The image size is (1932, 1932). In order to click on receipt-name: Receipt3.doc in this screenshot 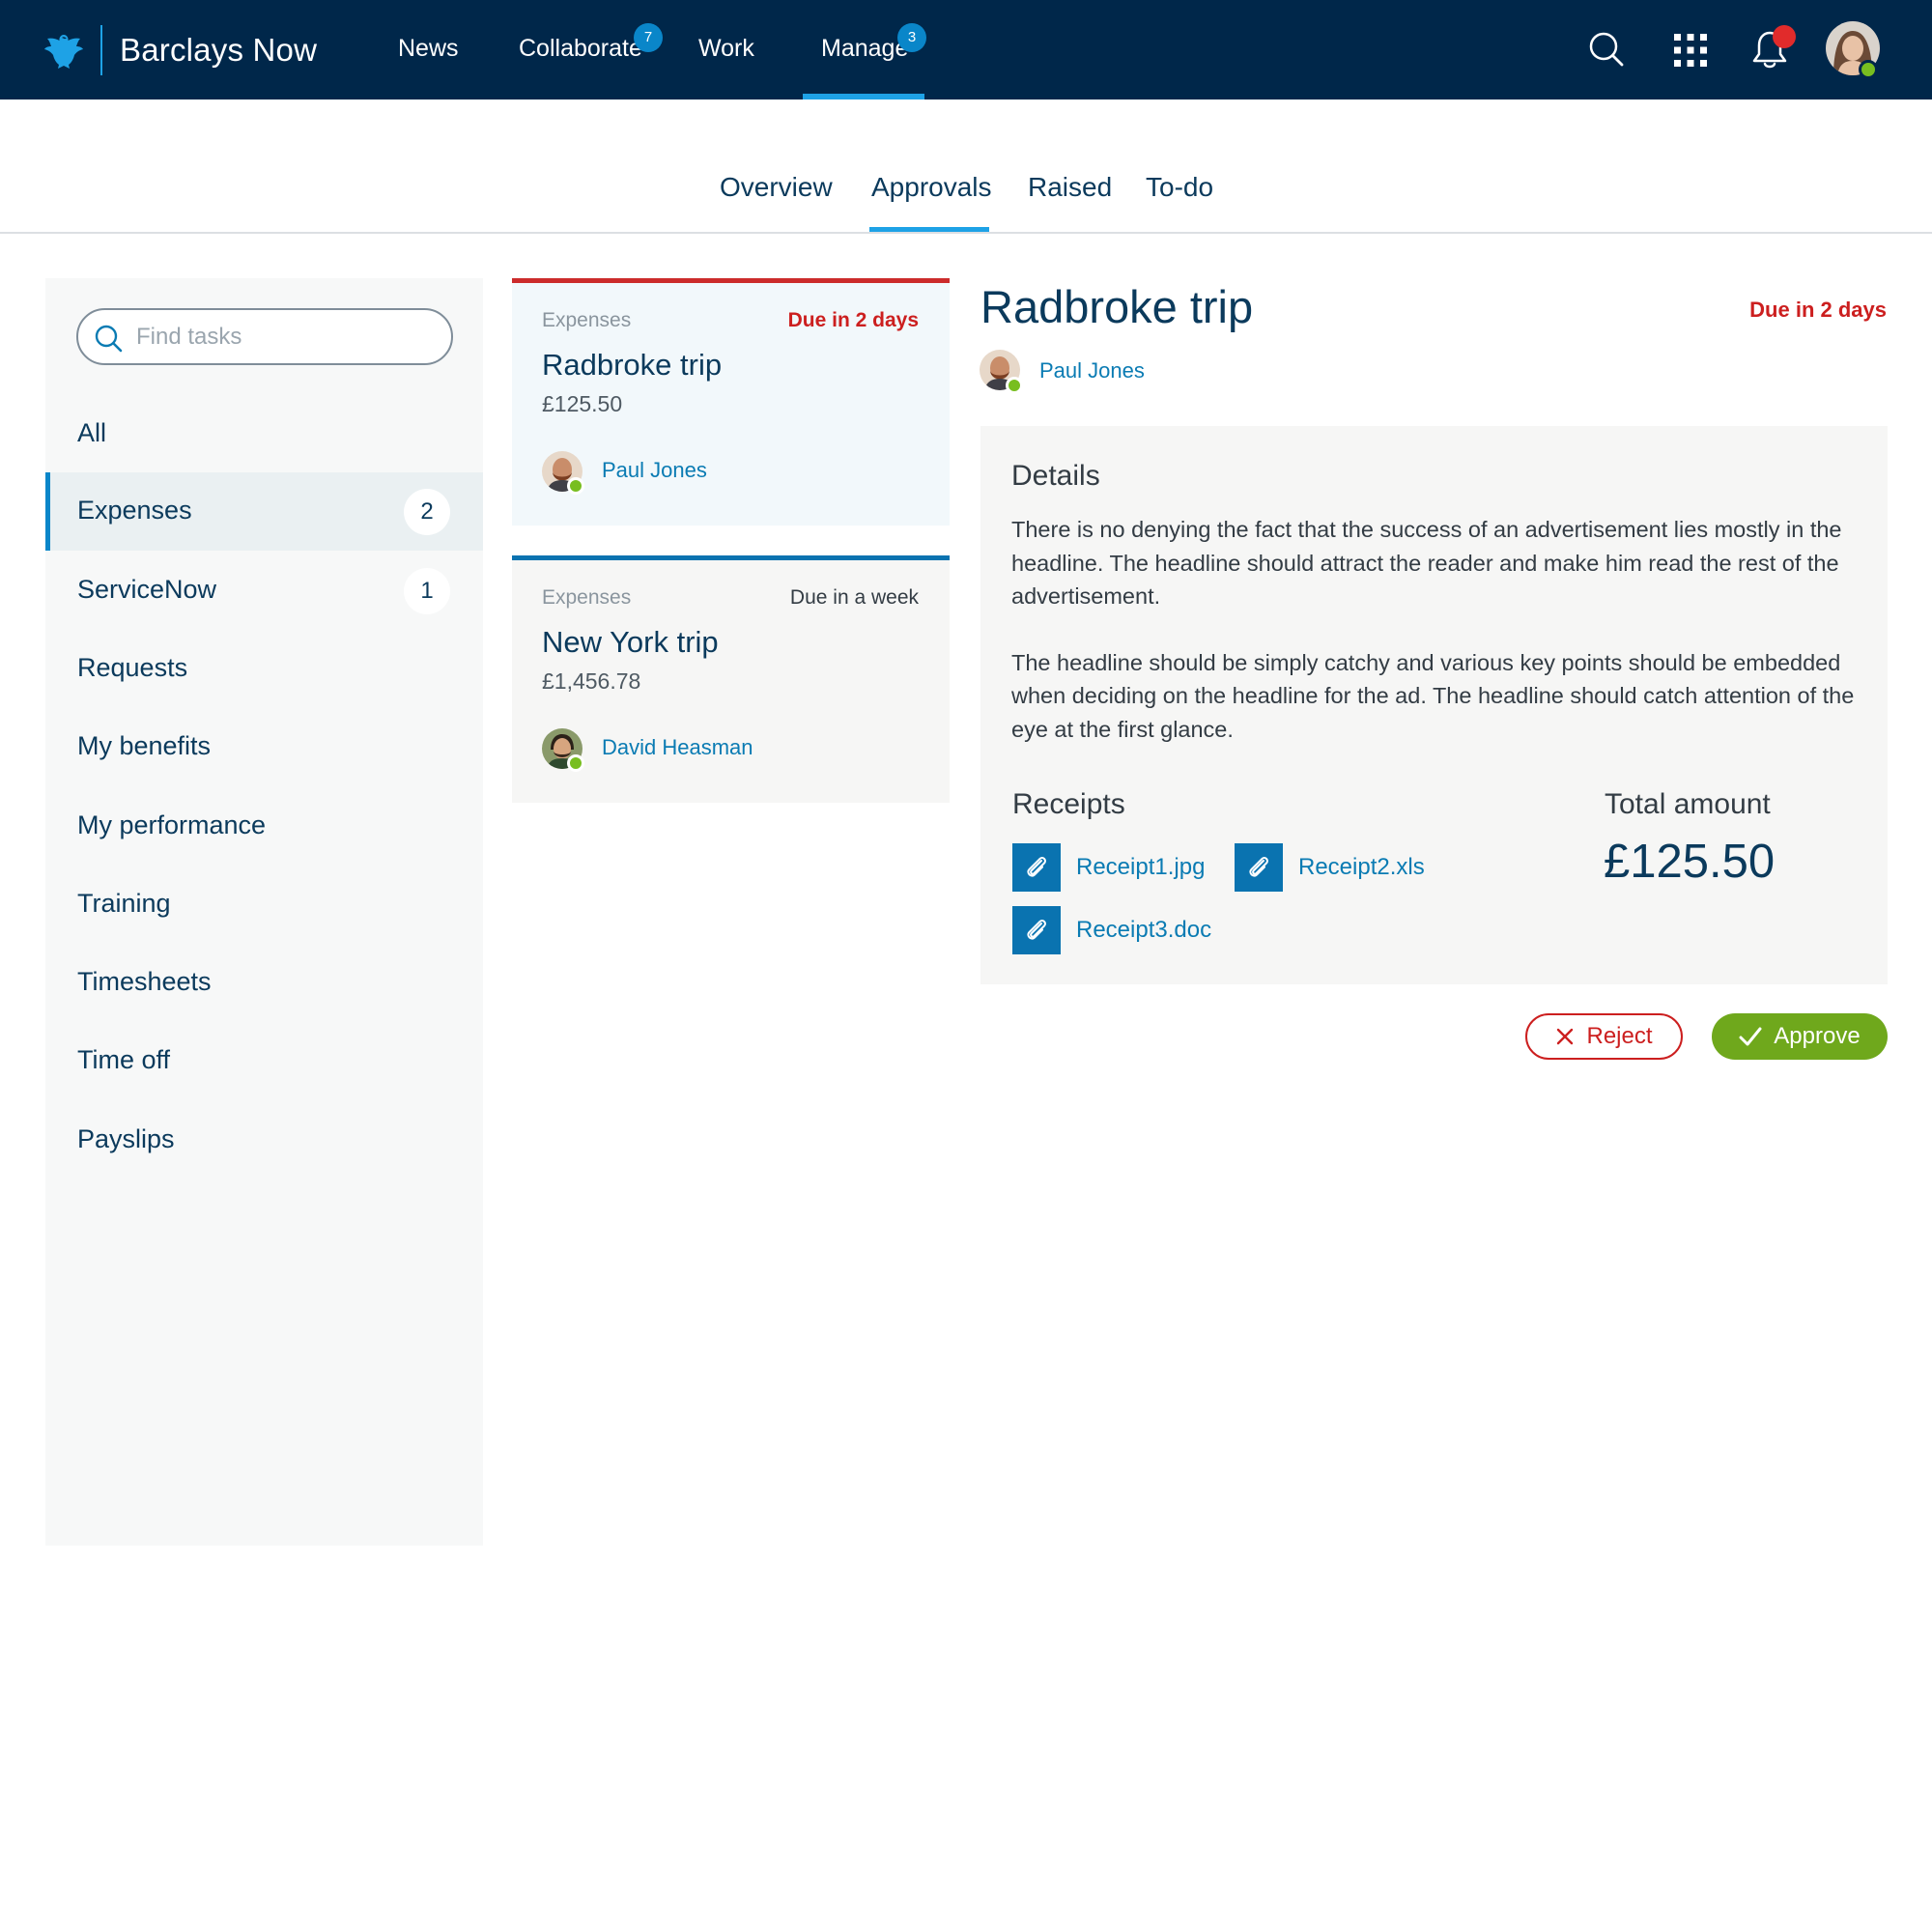, I will do `click(1144, 930)`.